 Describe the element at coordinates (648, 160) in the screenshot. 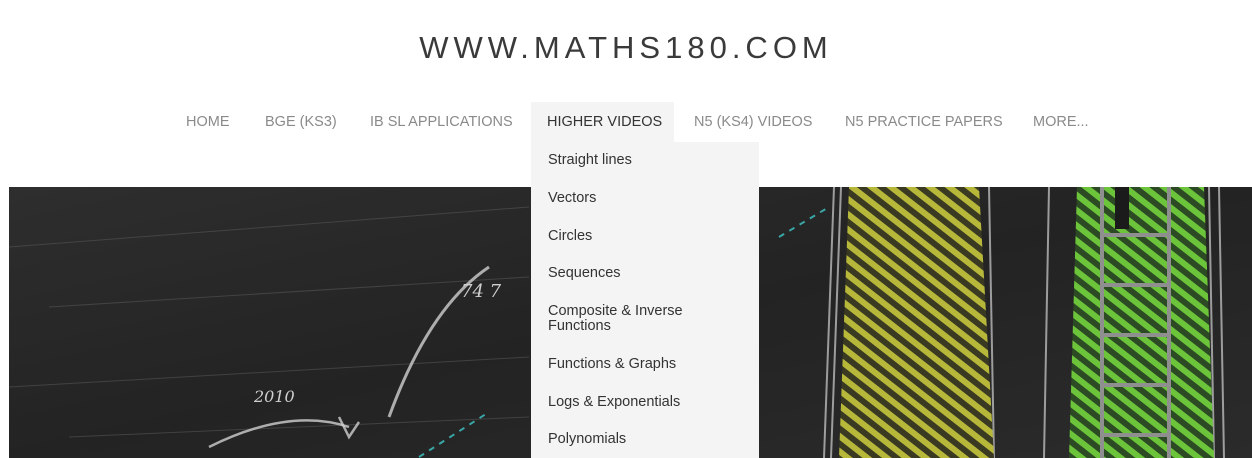

I see `dropdown-item-straight-lines: Straight lines` at that location.